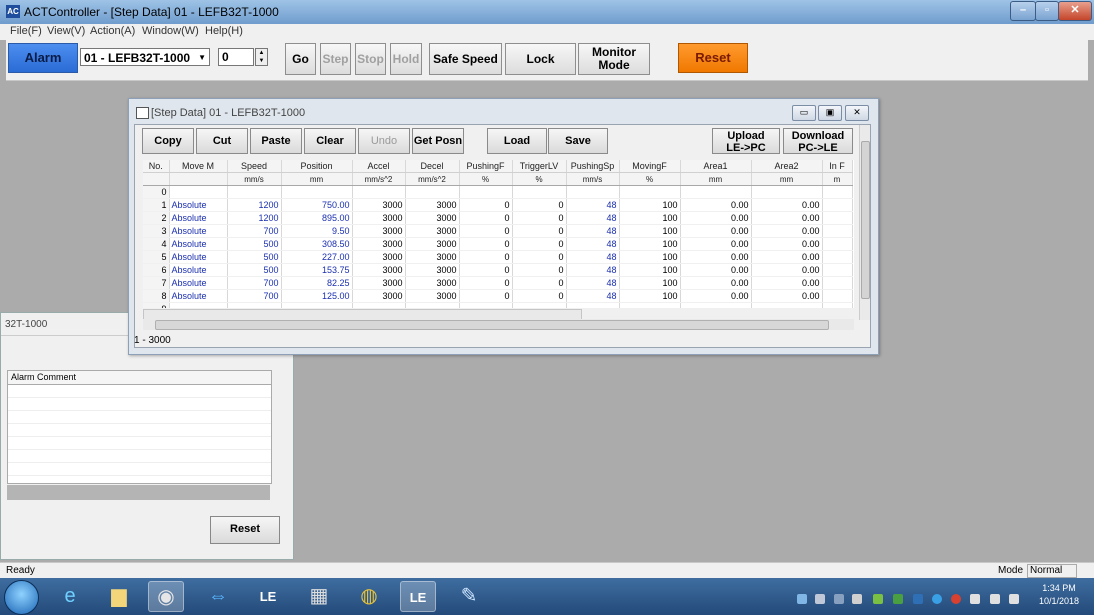 This screenshot has height=615, width=1094. I want to click on alarm-reset-button: Reset, so click(245, 530).